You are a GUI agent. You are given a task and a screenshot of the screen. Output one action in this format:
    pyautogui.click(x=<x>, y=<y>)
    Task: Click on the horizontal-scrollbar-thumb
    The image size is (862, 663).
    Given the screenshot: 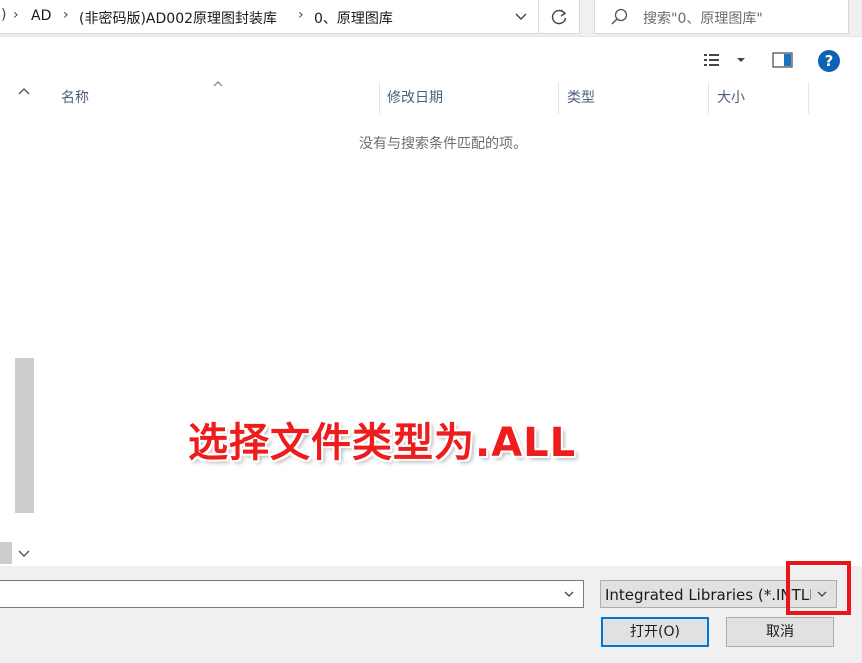 What is the action you would take?
    pyautogui.click(x=6, y=553)
    